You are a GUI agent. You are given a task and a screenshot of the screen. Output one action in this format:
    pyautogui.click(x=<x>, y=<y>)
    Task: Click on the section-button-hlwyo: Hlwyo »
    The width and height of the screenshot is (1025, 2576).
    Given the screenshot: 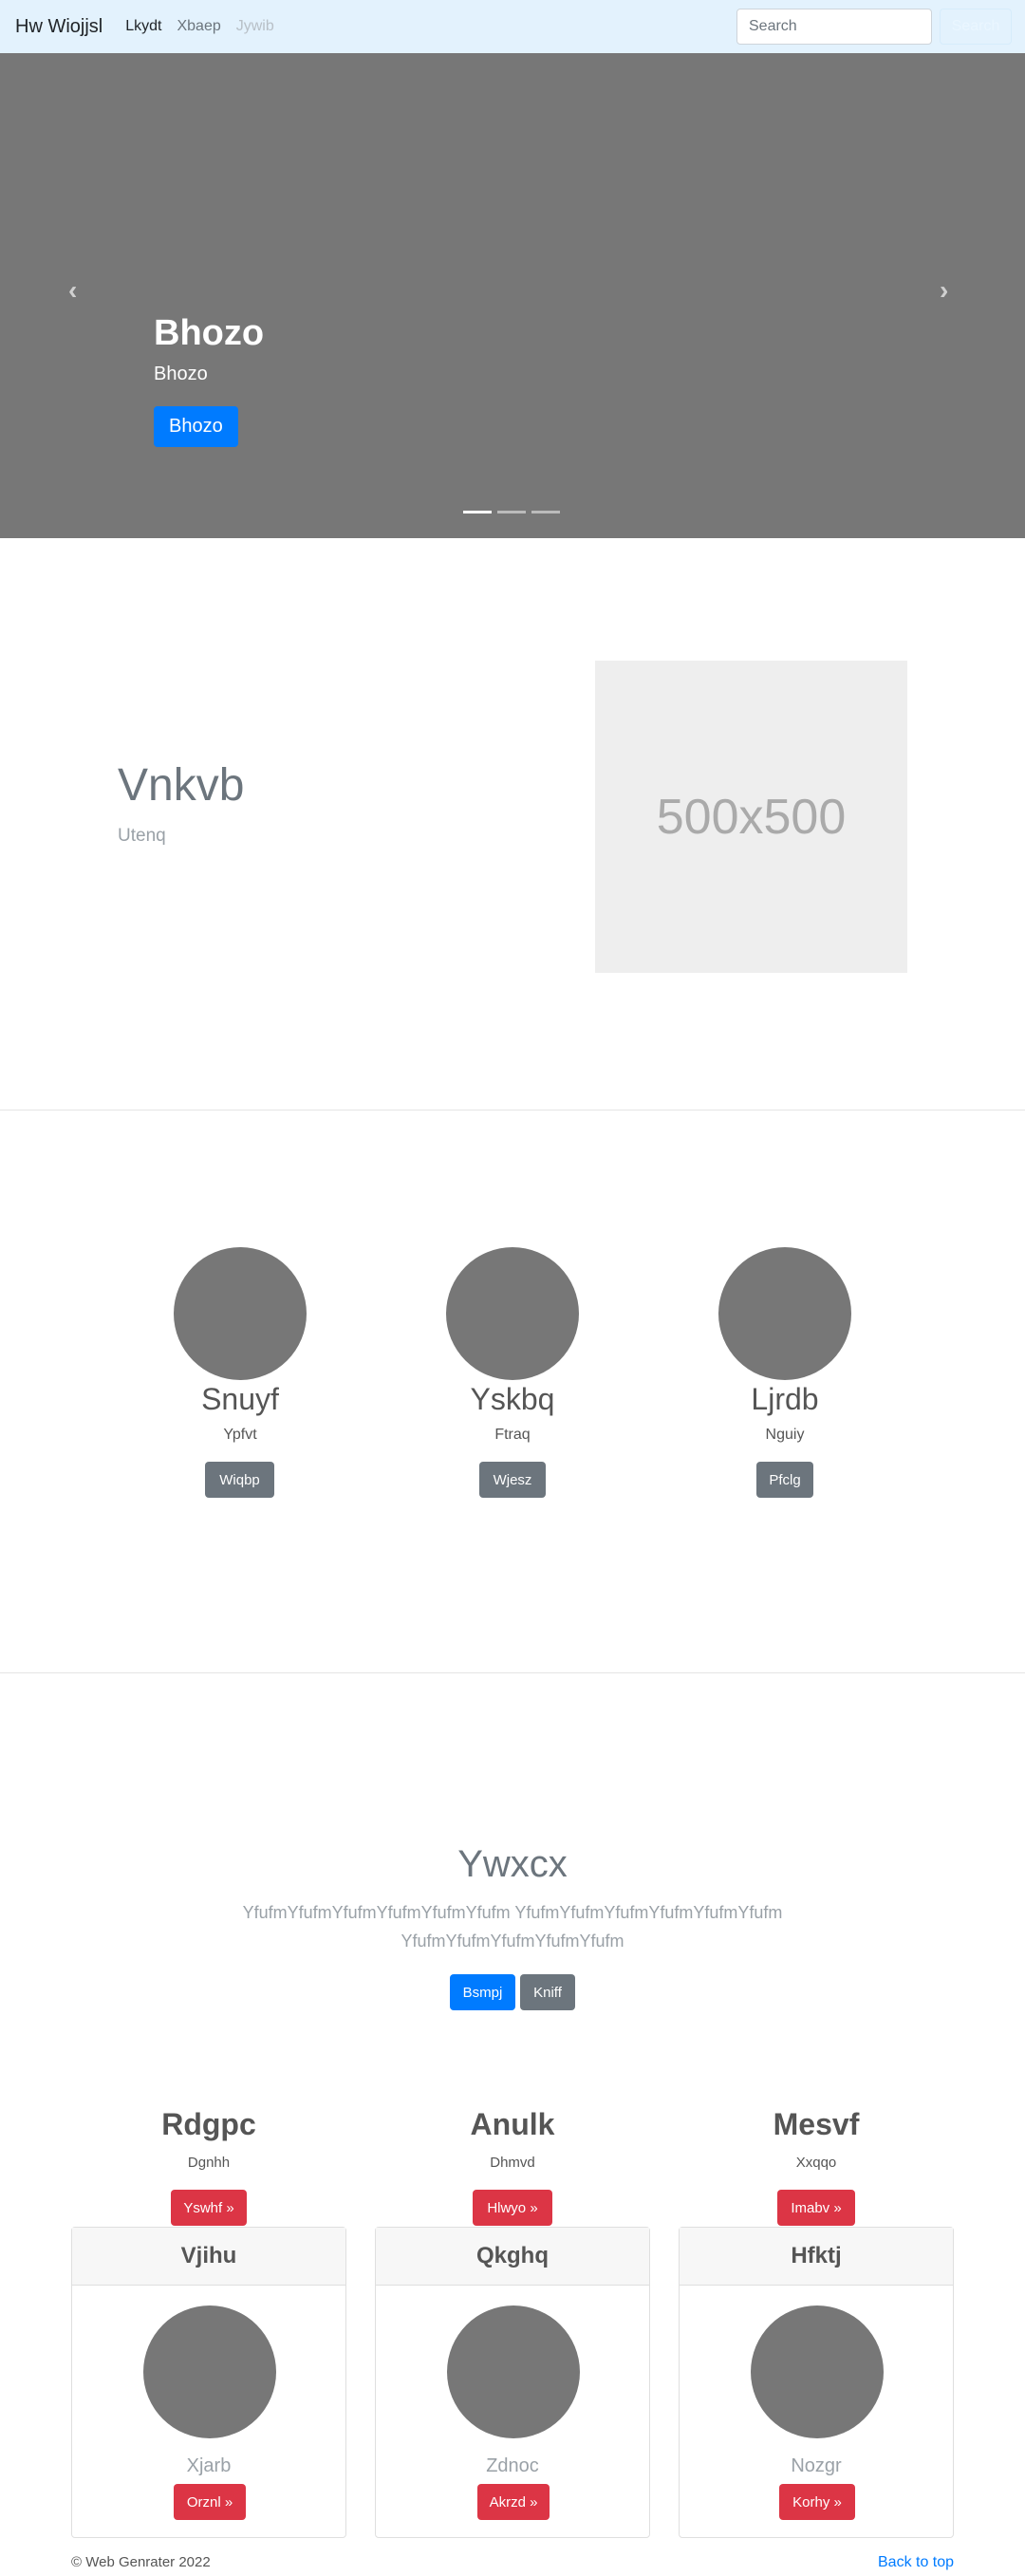 What is the action you would take?
    pyautogui.click(x=512, y=2208)
    